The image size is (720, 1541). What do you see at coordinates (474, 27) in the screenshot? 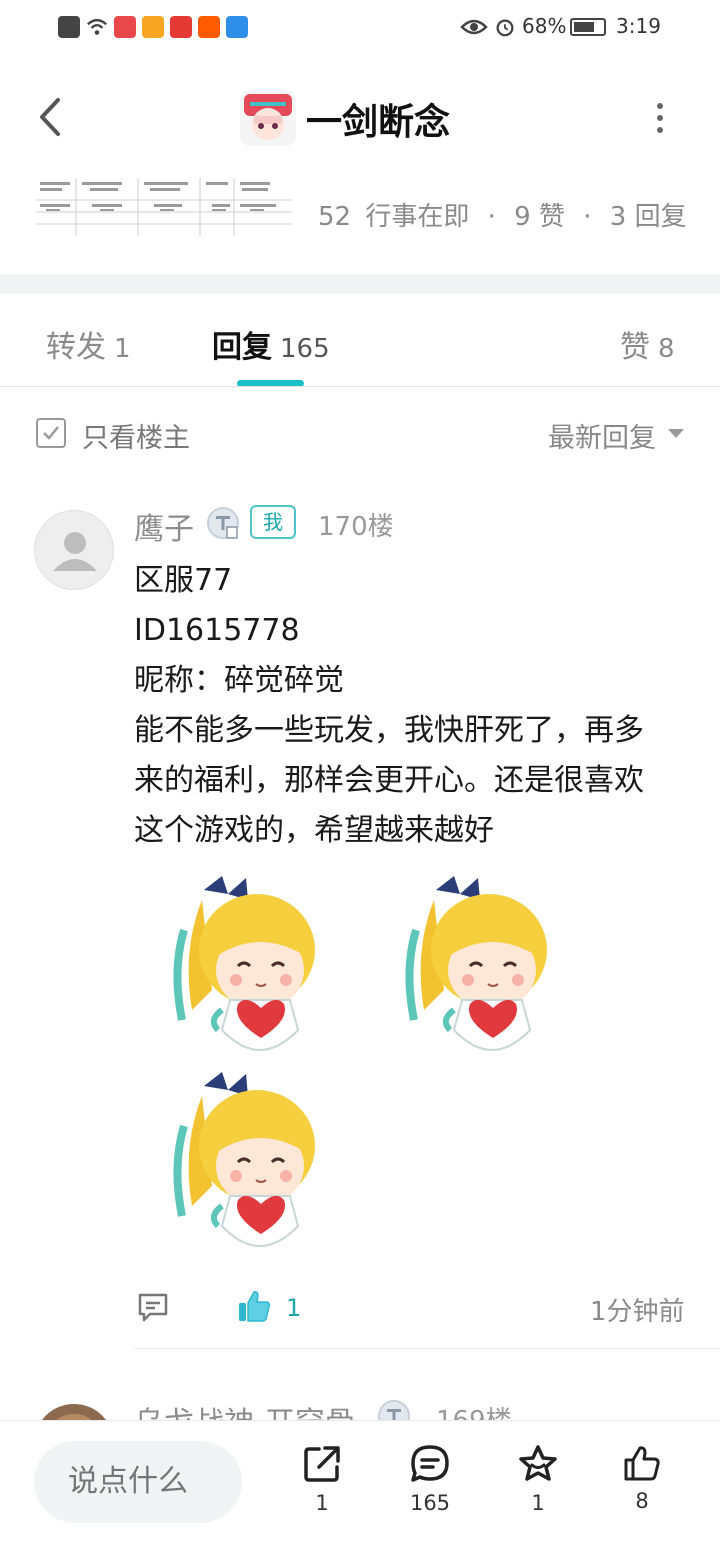
I see `eye-icon` at bounding box center [474, 27].